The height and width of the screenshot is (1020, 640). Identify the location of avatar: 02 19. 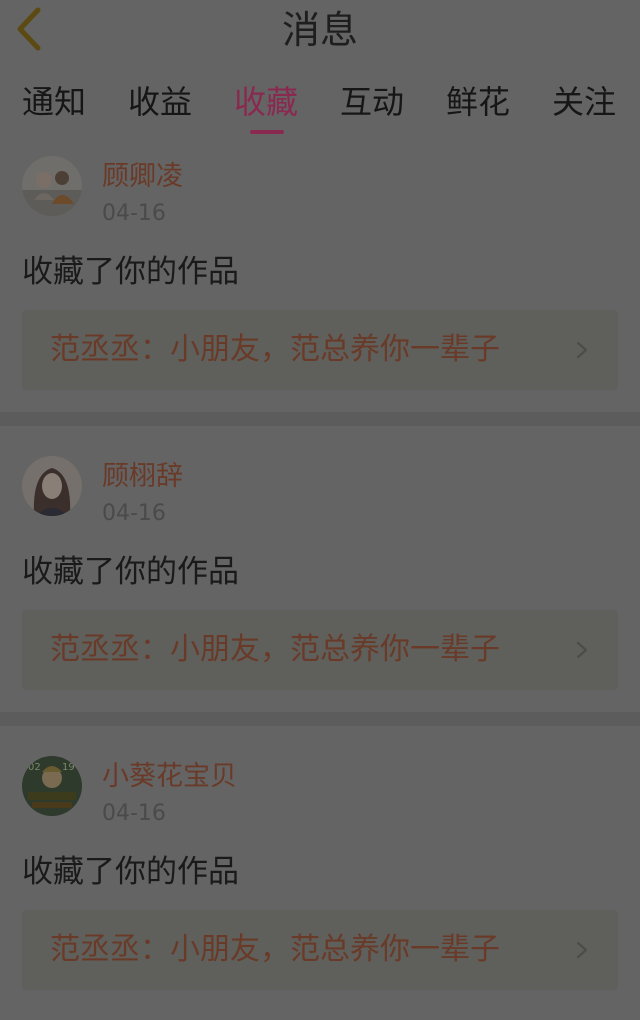
(52, 786).